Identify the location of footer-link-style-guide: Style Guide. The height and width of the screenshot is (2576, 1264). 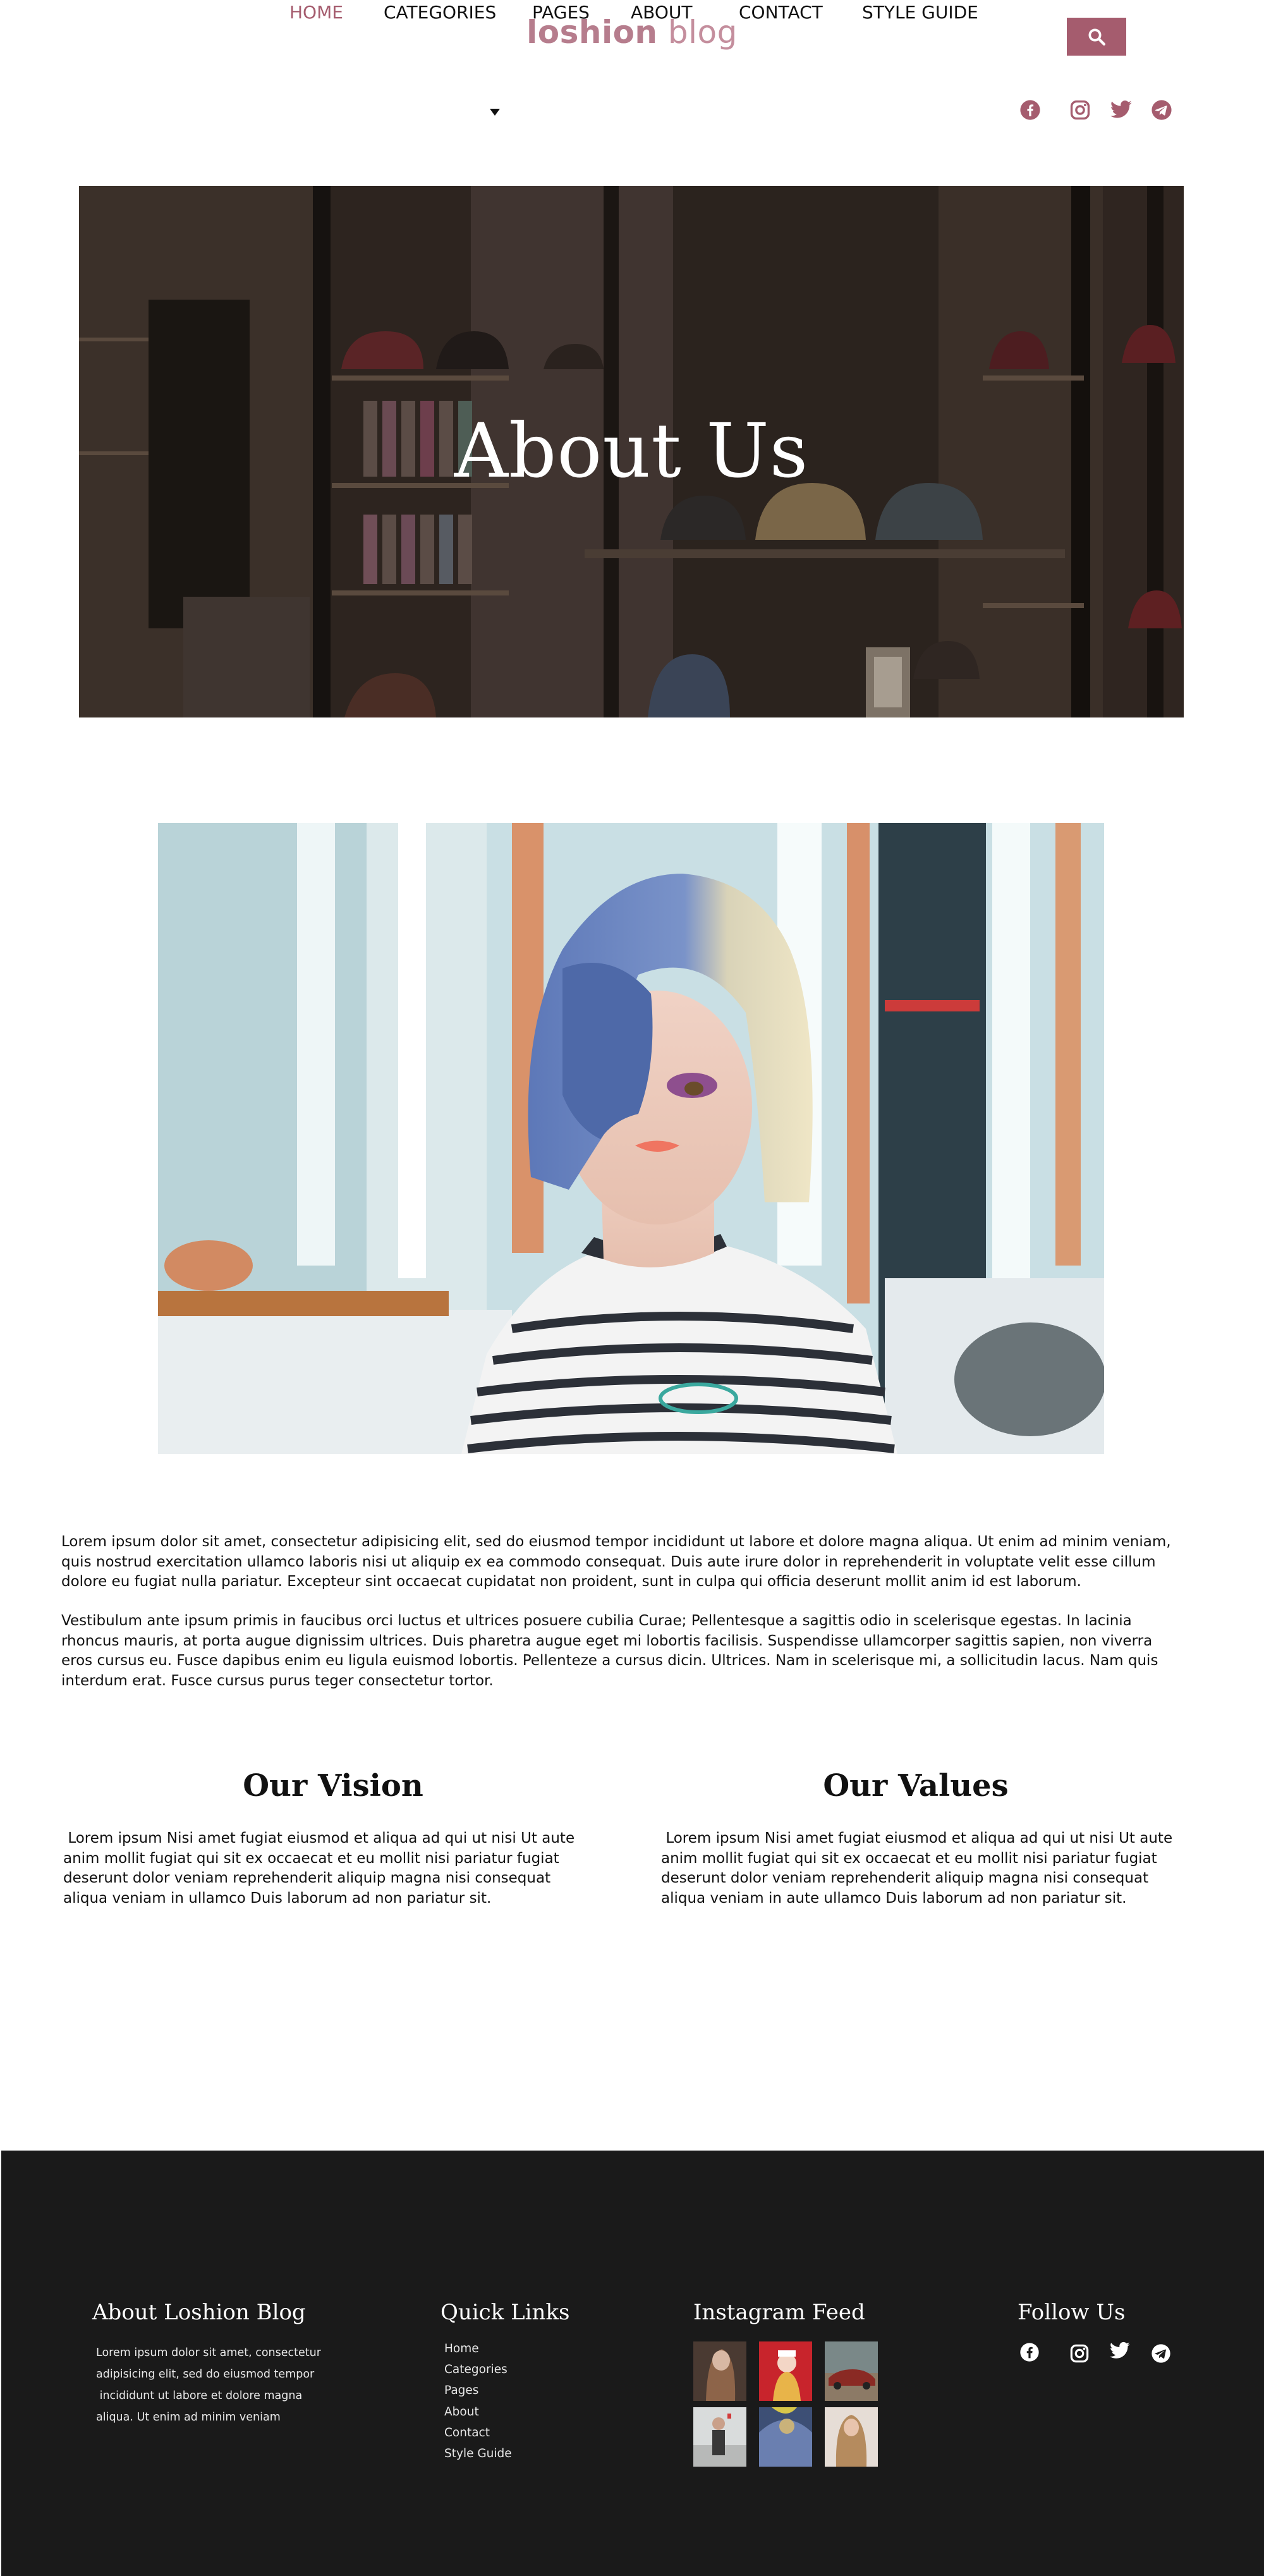
(478, 2453).